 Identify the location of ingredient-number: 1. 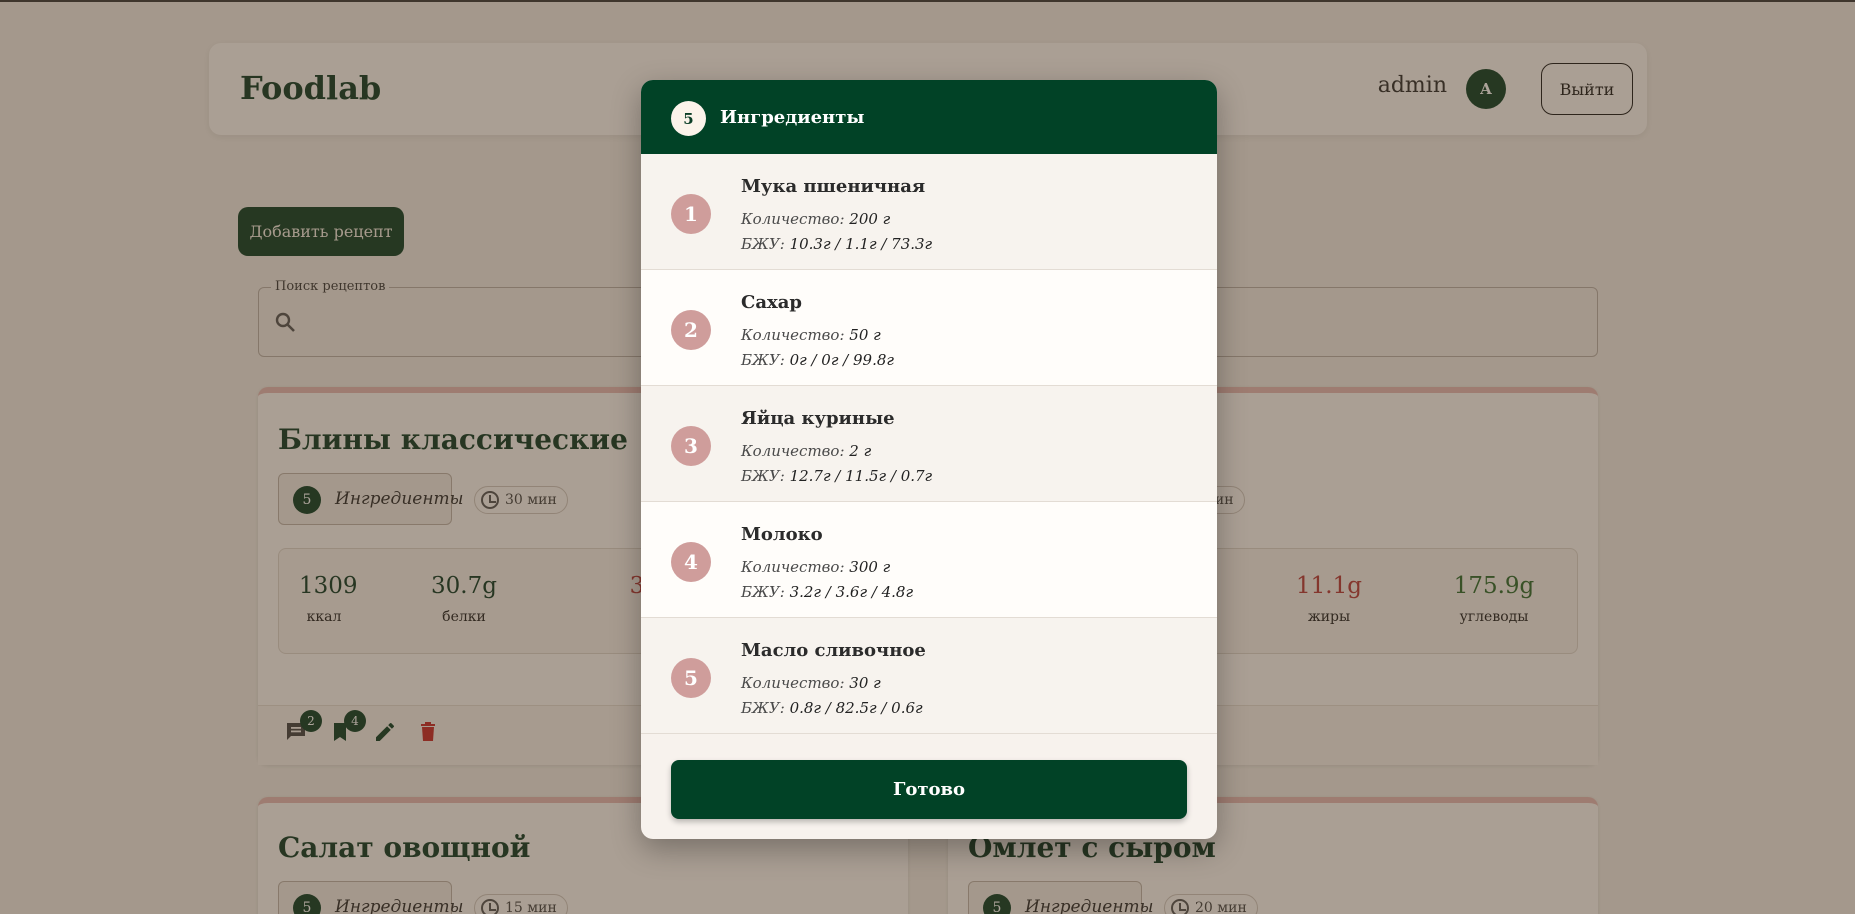
(691, 214).